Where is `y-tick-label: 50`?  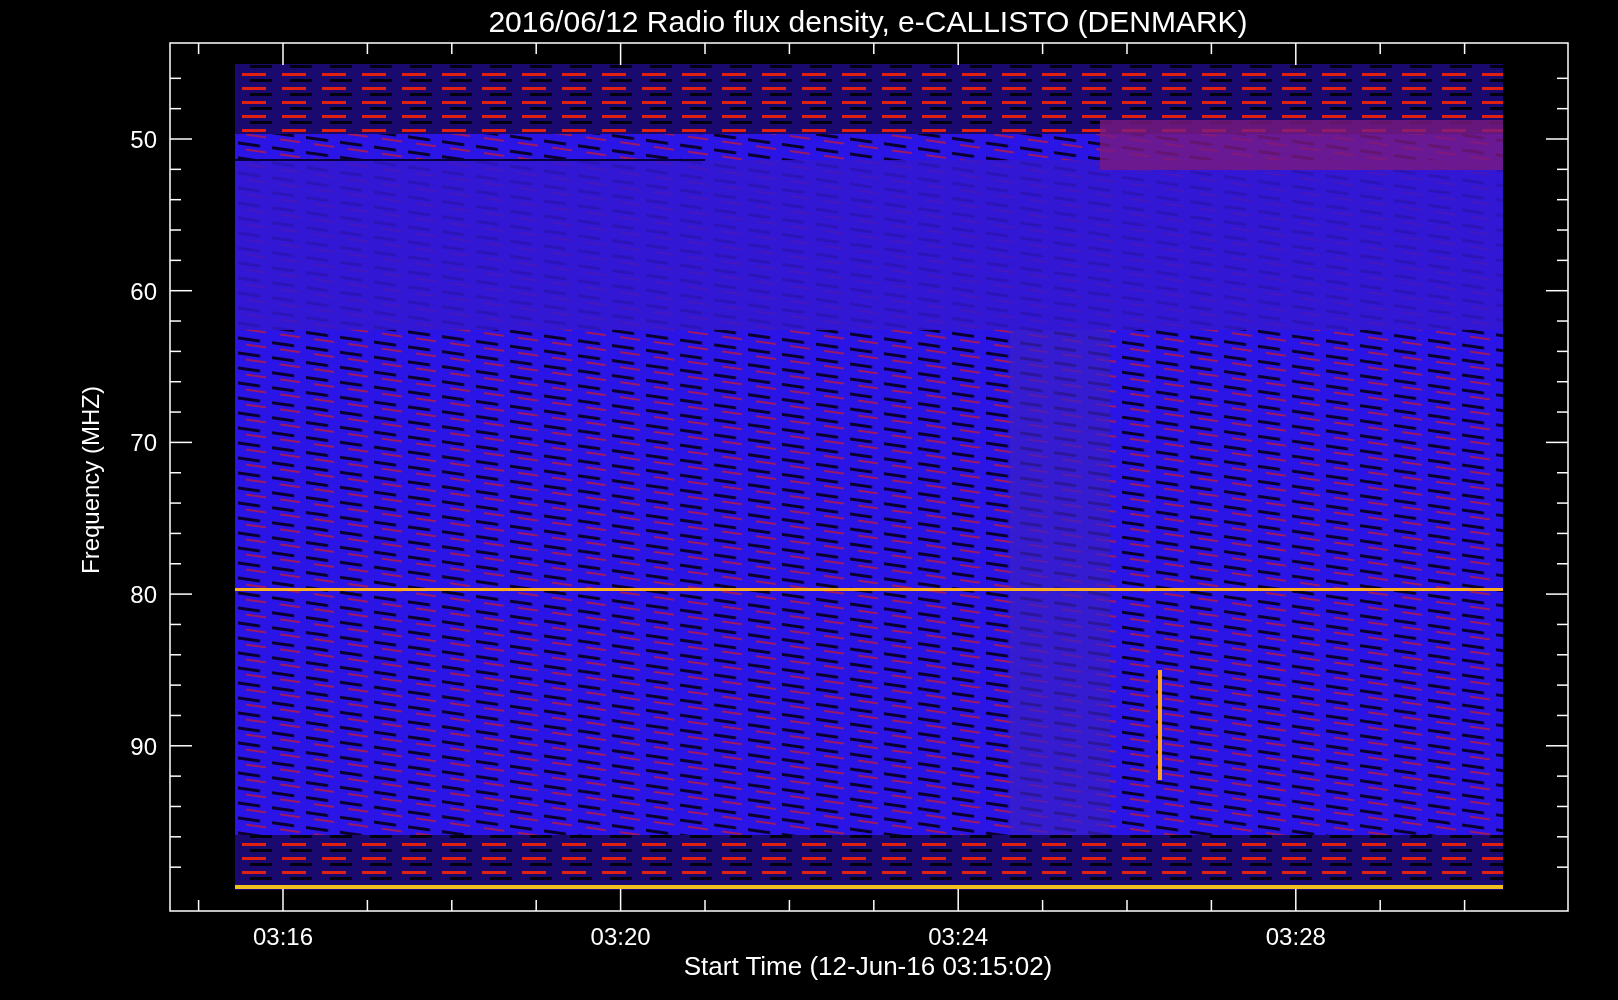 y-tick-label: 50 is located at coordinates (143, 139).